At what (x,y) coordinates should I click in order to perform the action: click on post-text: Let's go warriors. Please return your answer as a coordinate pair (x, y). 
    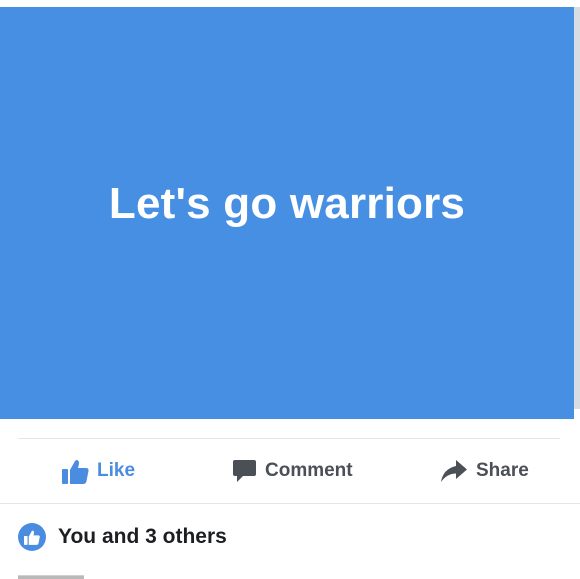
    Looking at the image, I should click on (287, 203).